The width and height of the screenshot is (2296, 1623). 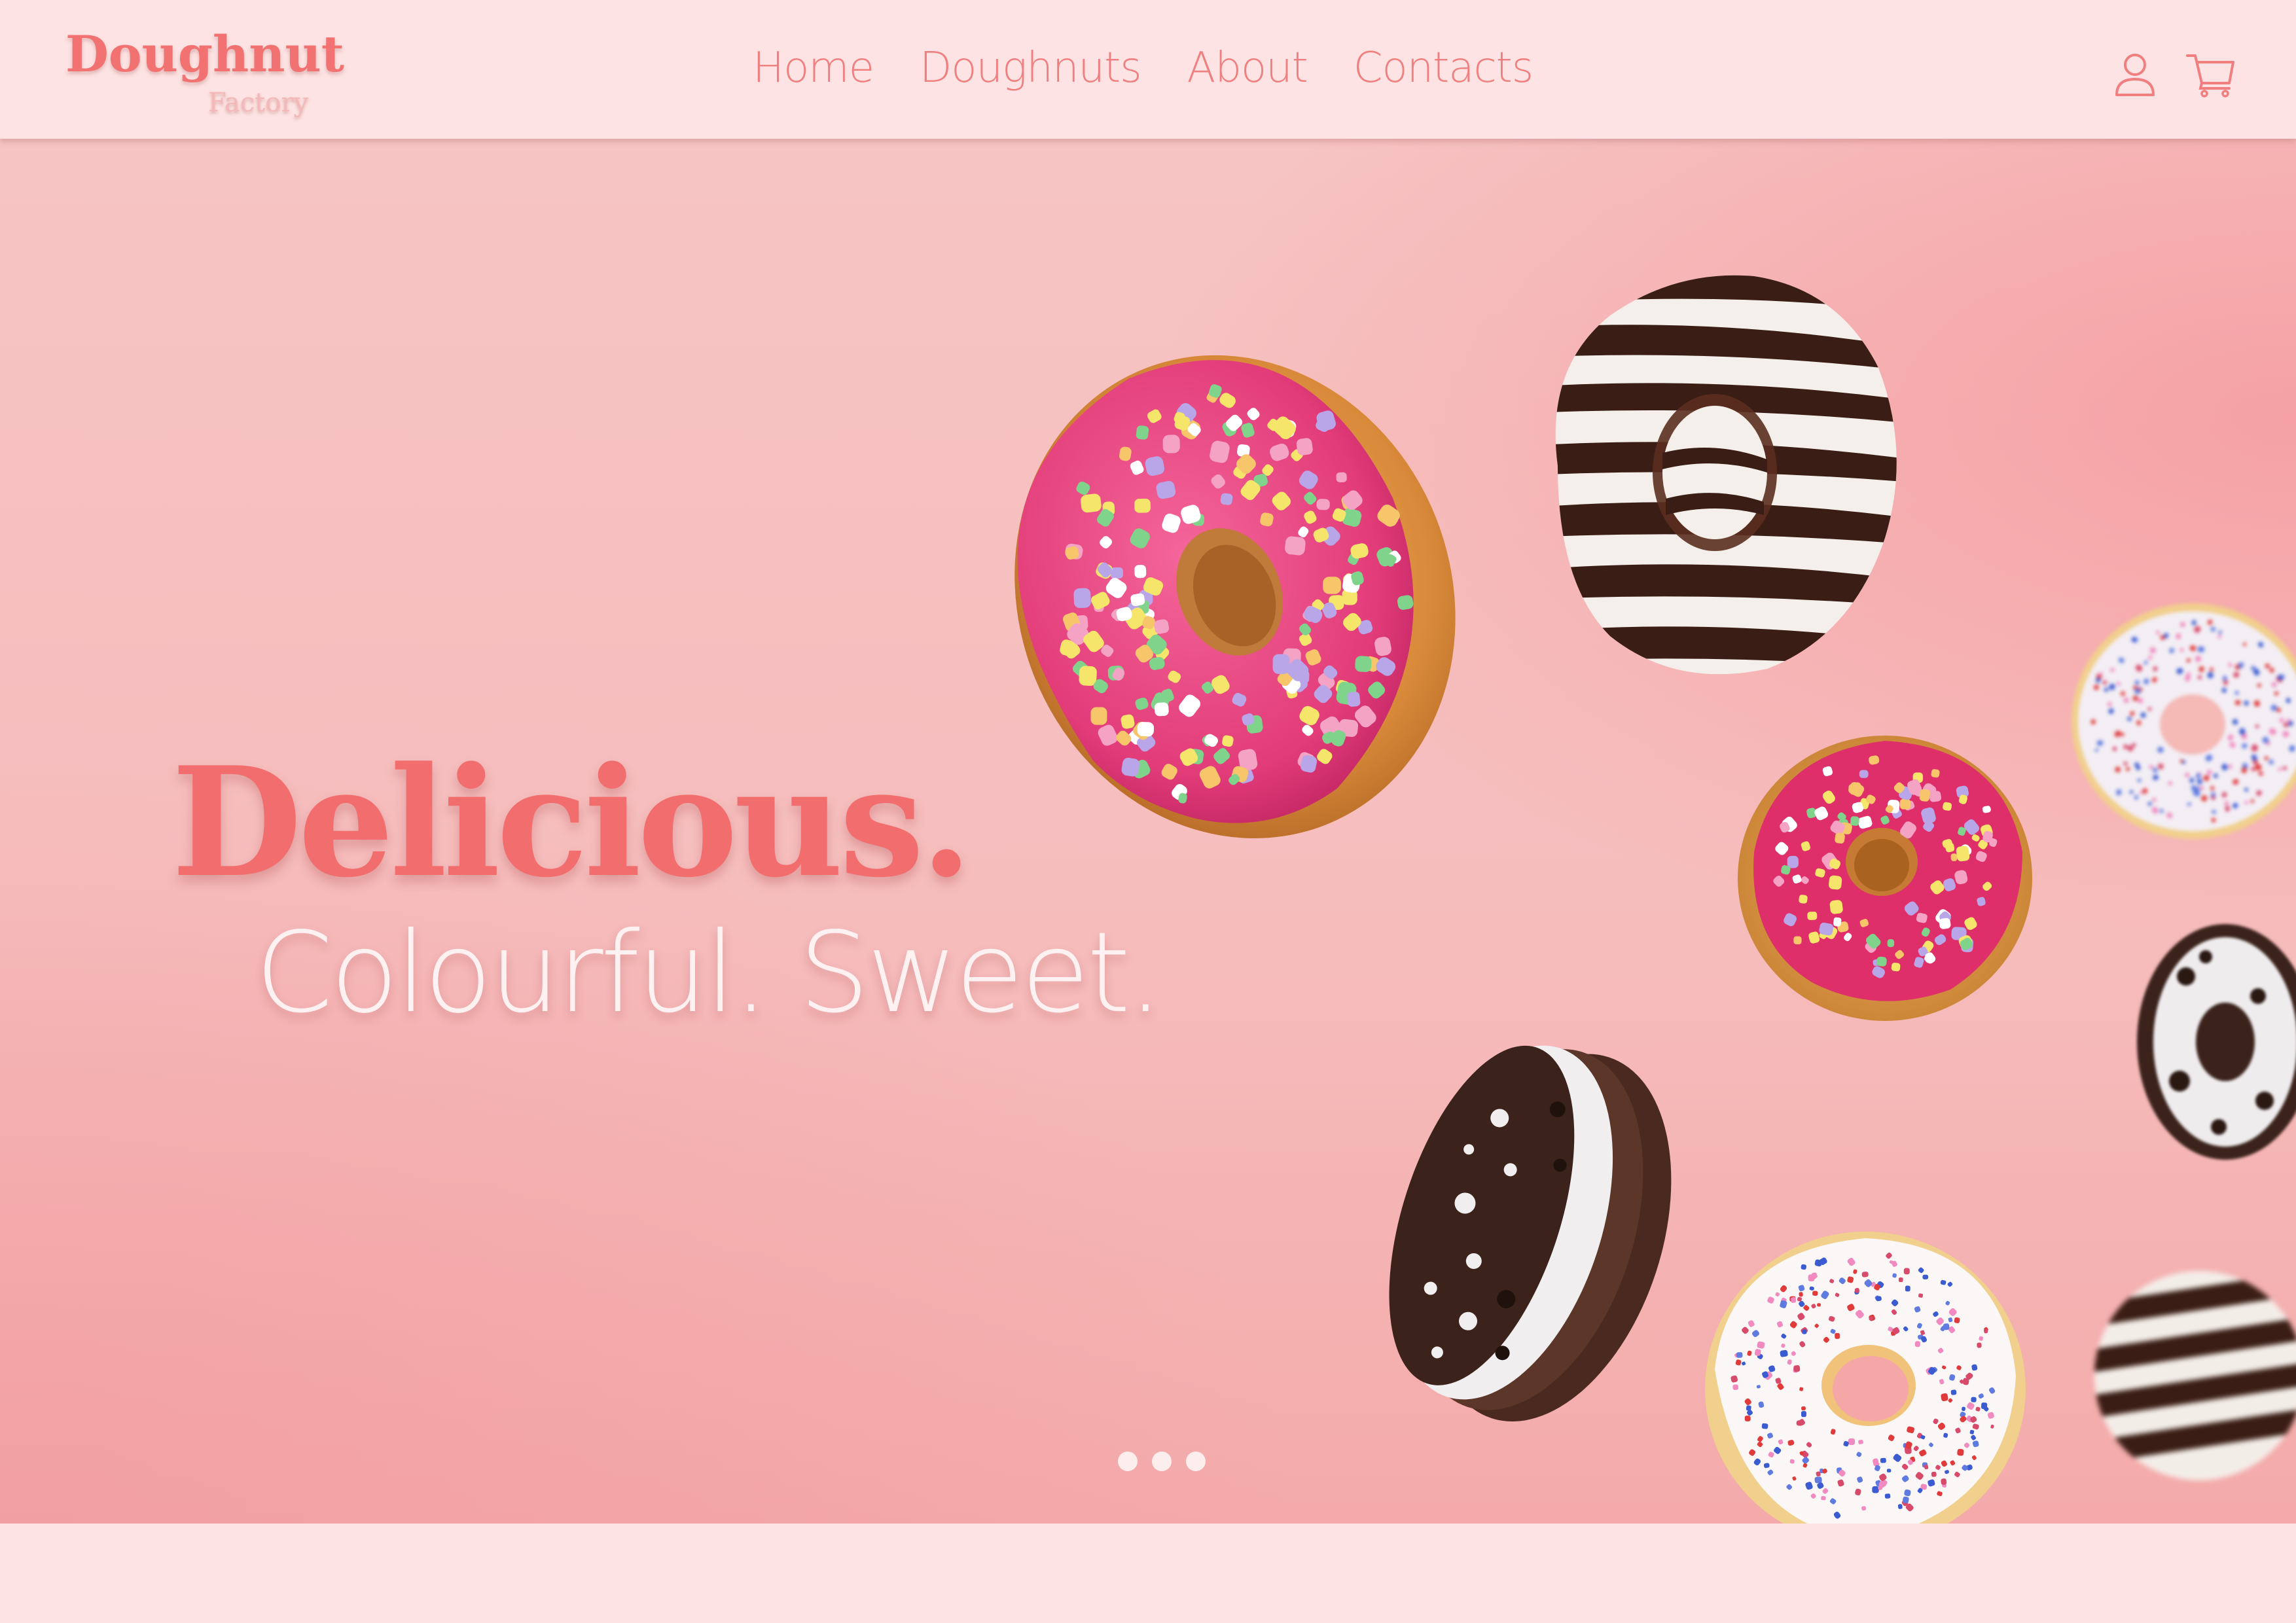 I want to click on carousel-pagination, so click(x=1162, y=1461).